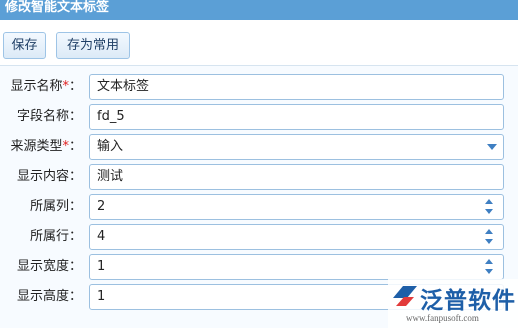 This screenshot has height=328, width=518. Describe the element at coordinates (101, 236) in the screenshot. I see `row-value: 4` at that location.